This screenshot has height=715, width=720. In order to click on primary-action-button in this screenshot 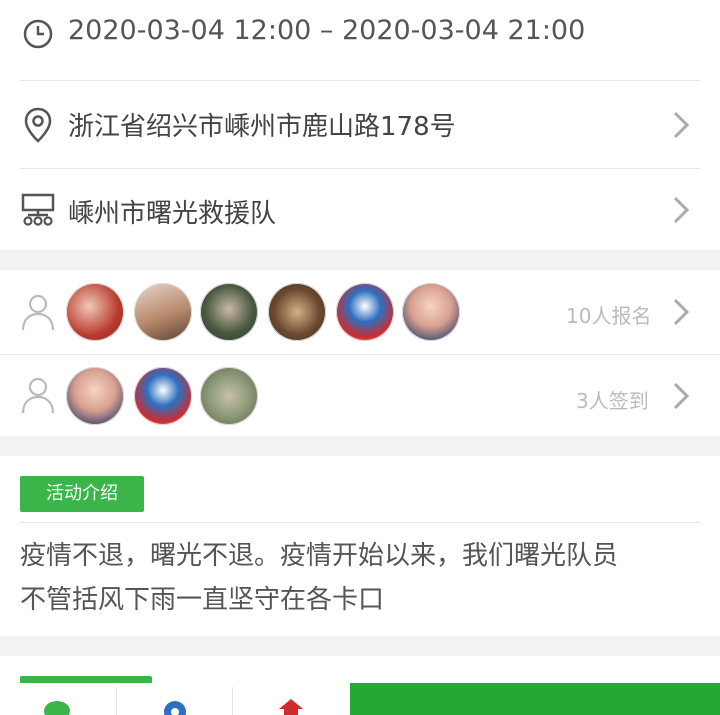, I will do `click(535, 699)`.